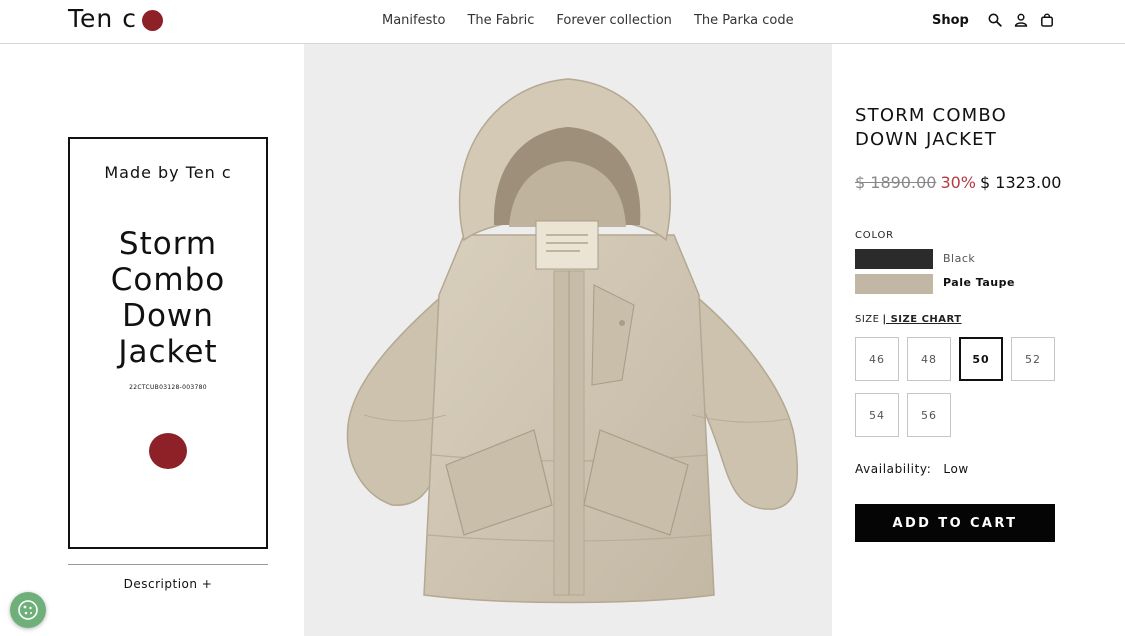 The width and height of the screenshot is (1125, 636). I want to click on availability: Availability: Low, so click(912, 469).